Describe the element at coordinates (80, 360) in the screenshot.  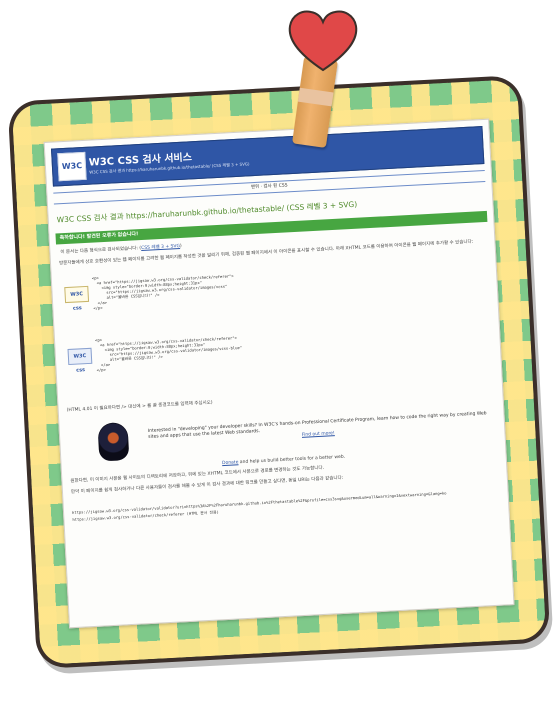
I see `valid-css-badge-blue: W3C css` at that location.